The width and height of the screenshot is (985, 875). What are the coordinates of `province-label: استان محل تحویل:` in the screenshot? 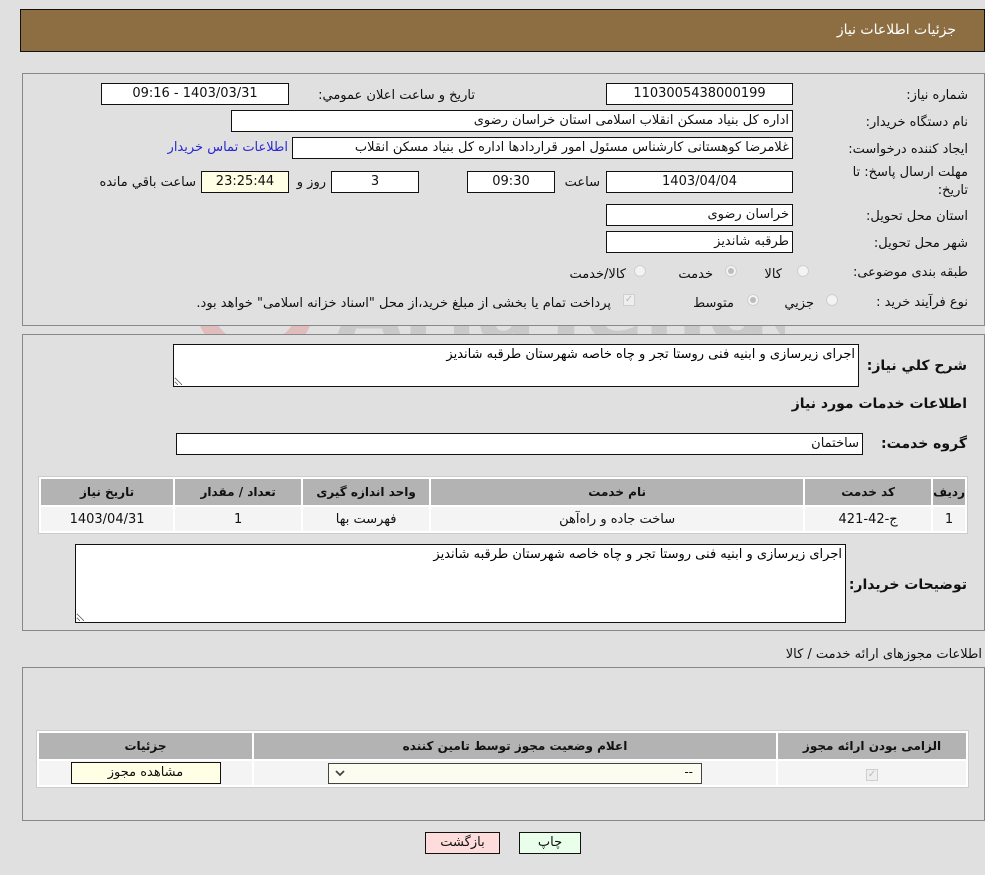 It's located at (917, 216).